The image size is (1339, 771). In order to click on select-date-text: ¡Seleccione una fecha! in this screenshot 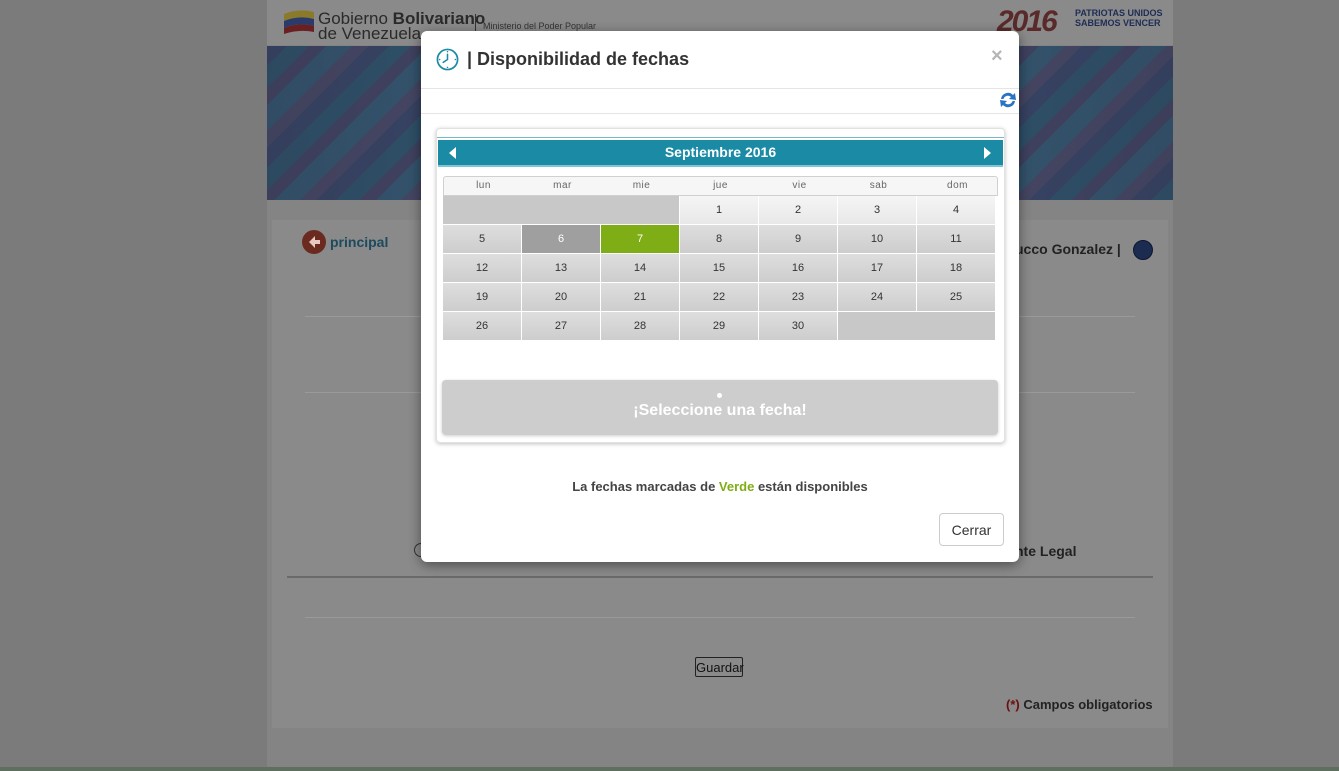, I will do `click(720, 410)`.